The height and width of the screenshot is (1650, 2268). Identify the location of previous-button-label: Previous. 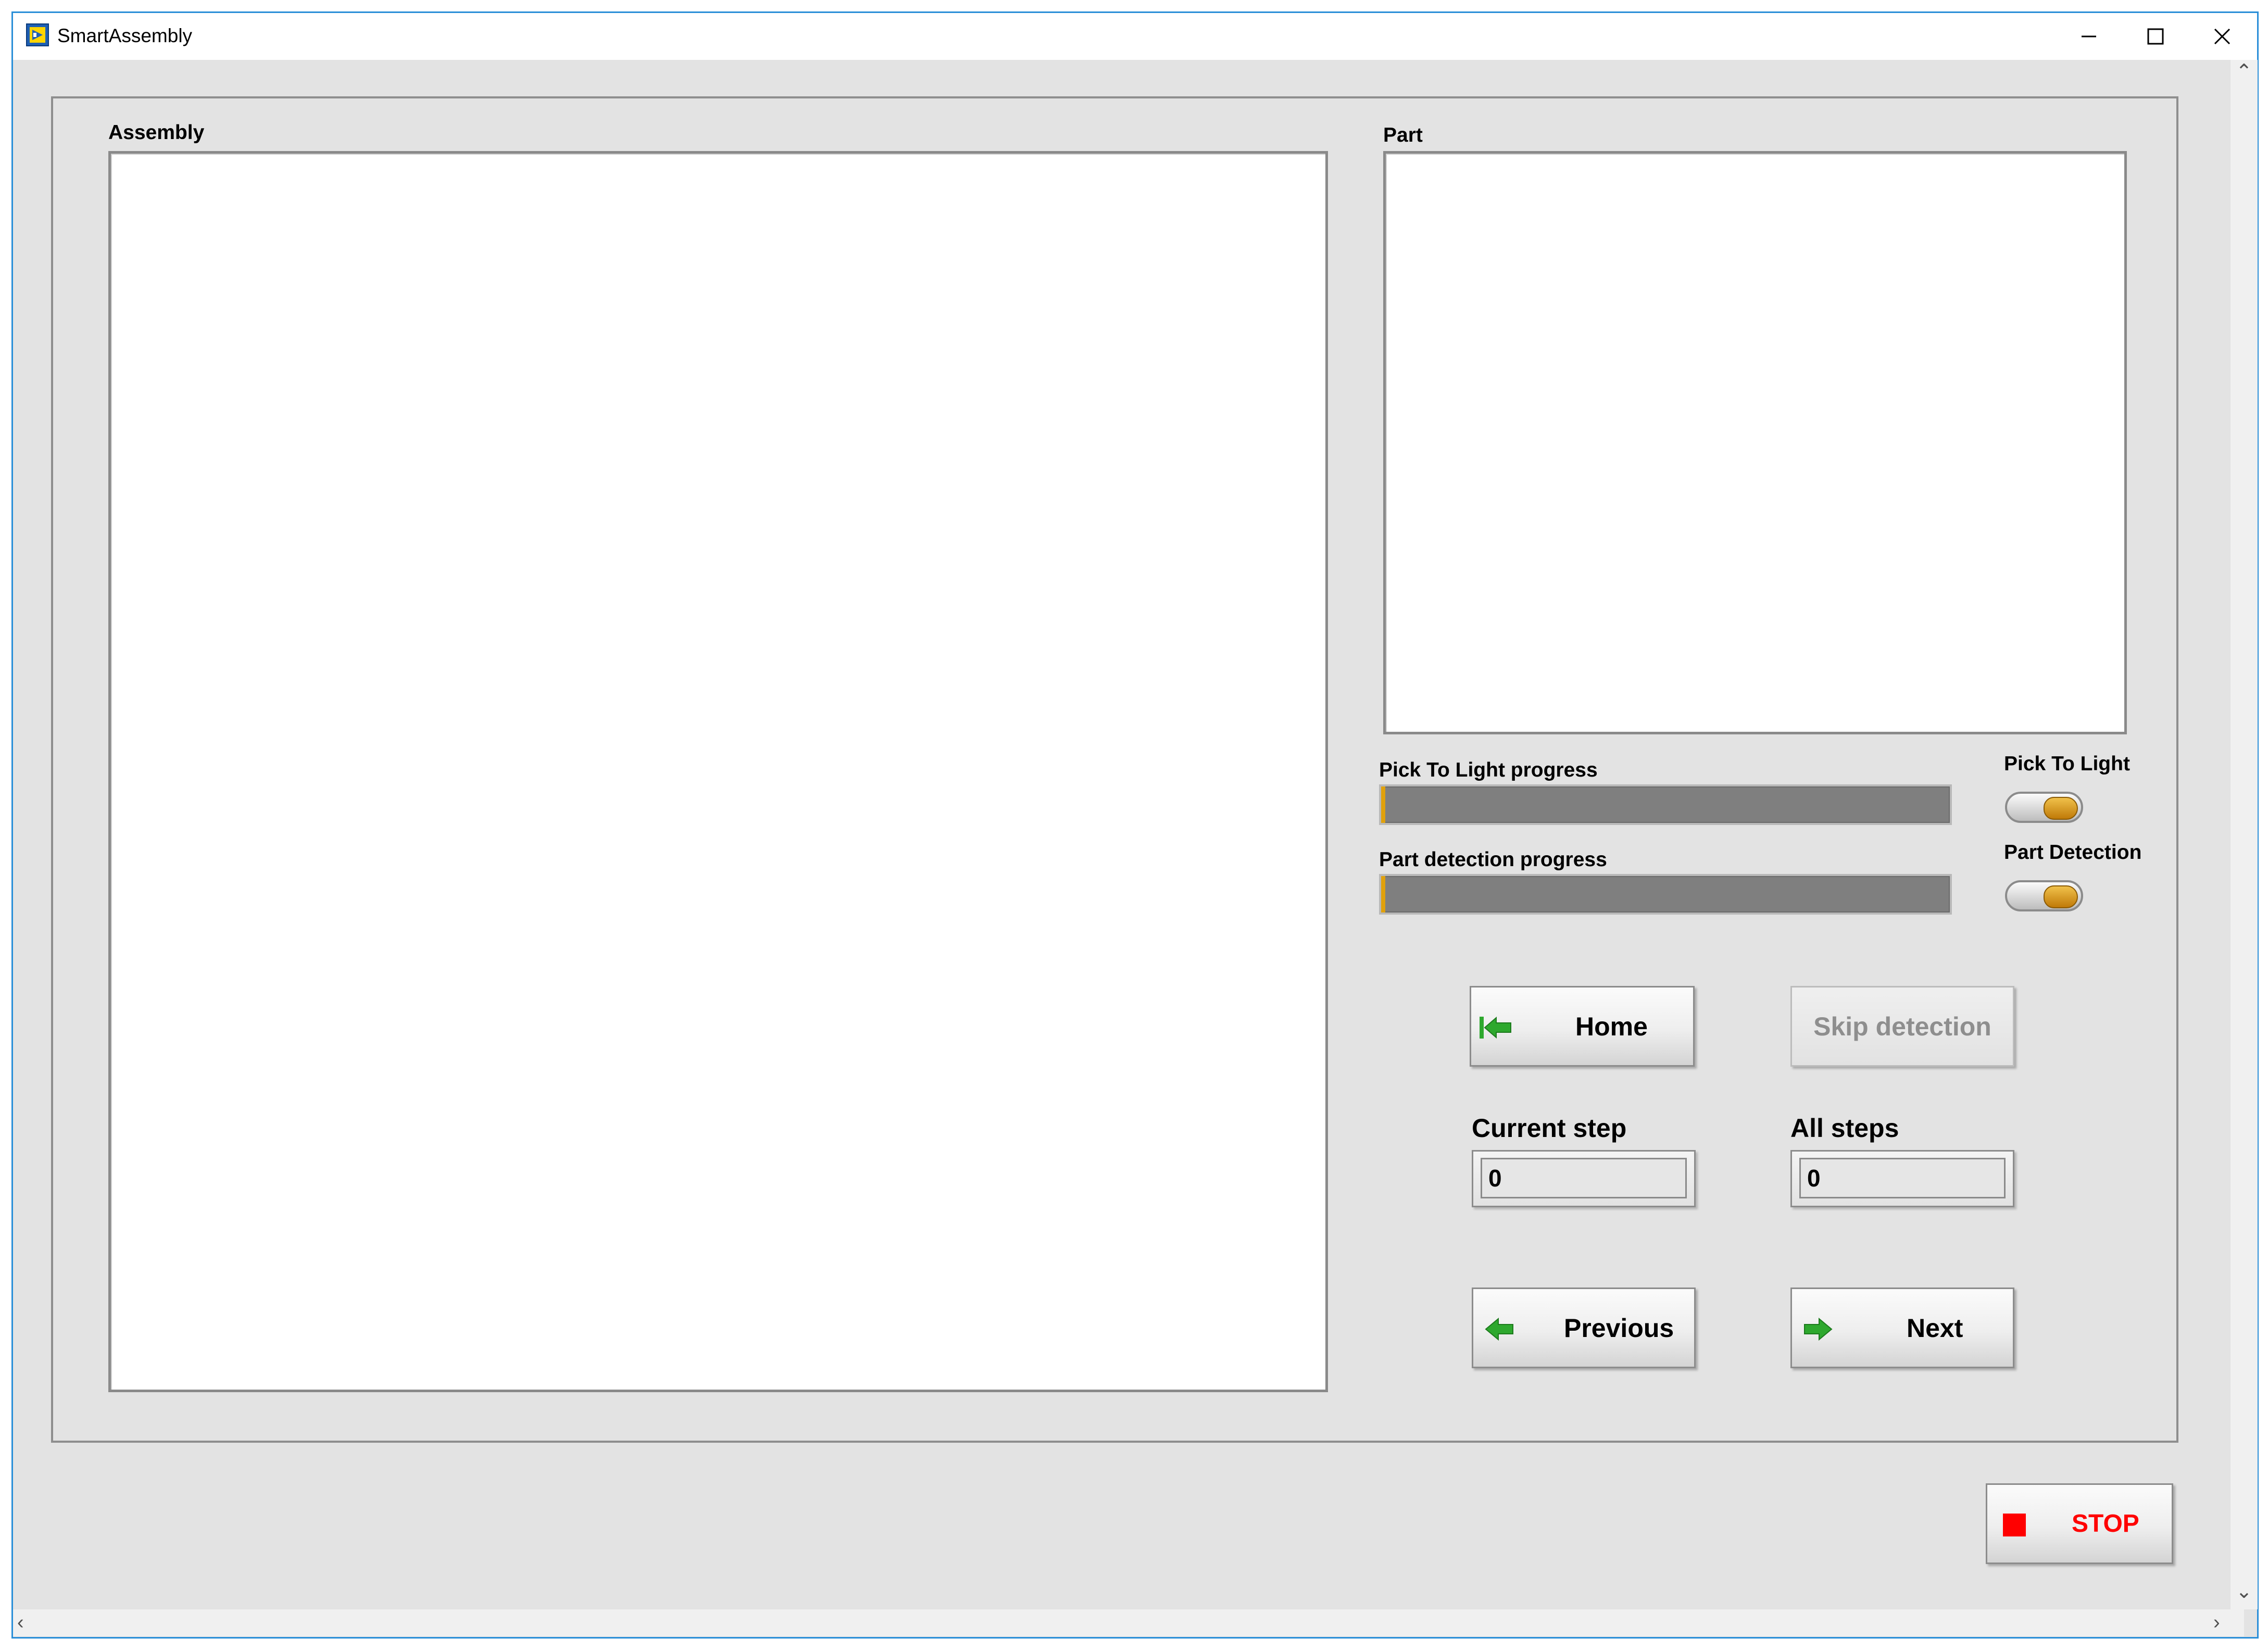
(1619, 1328).